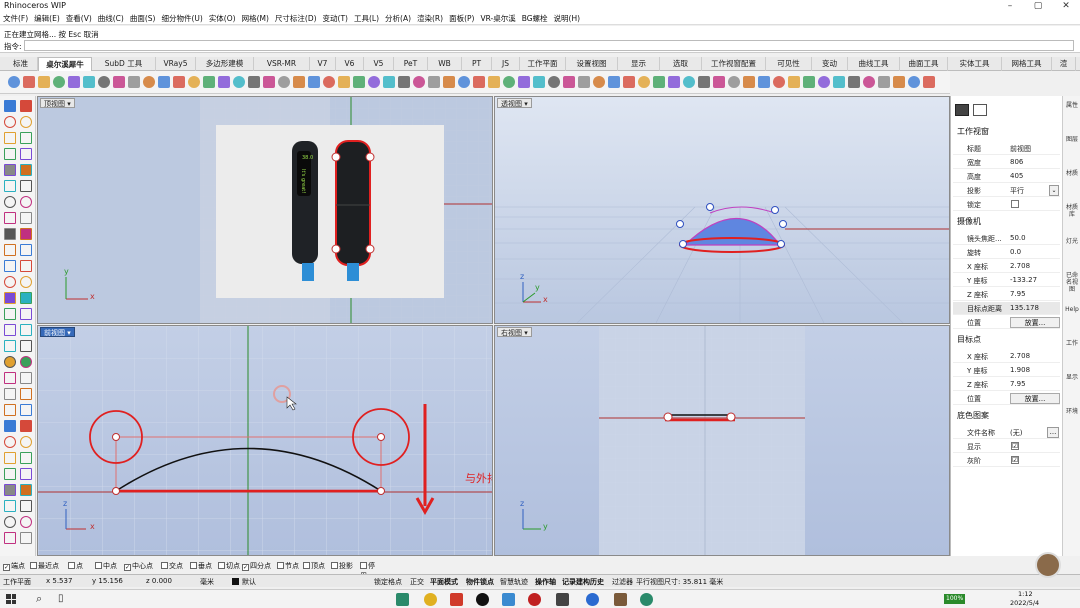 The height and width of the screenshot is (608, 1080). I want to click on clock-time: 1:12, so click(1025, 594).